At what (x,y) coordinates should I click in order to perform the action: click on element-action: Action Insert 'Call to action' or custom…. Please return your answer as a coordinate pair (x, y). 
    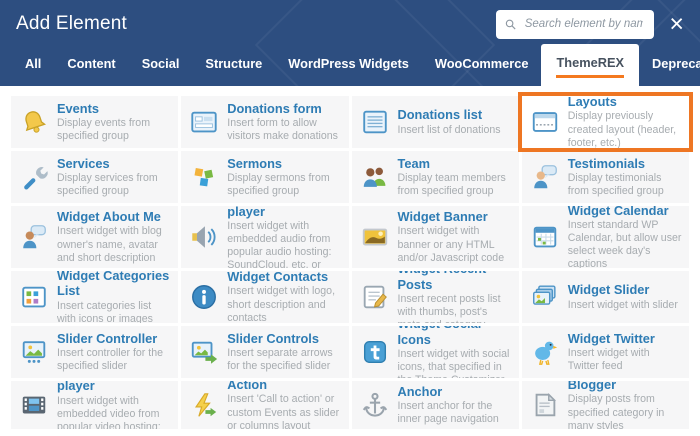
    Looking at the image, I should click on (265, 405).